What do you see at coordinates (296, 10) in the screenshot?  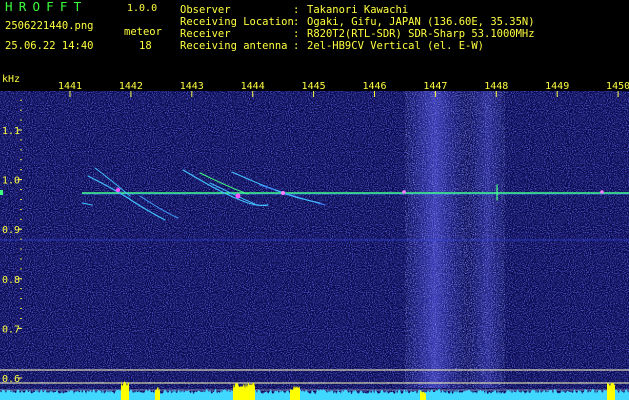 I see `observer-colon: :` at bounding box center [296, 10].